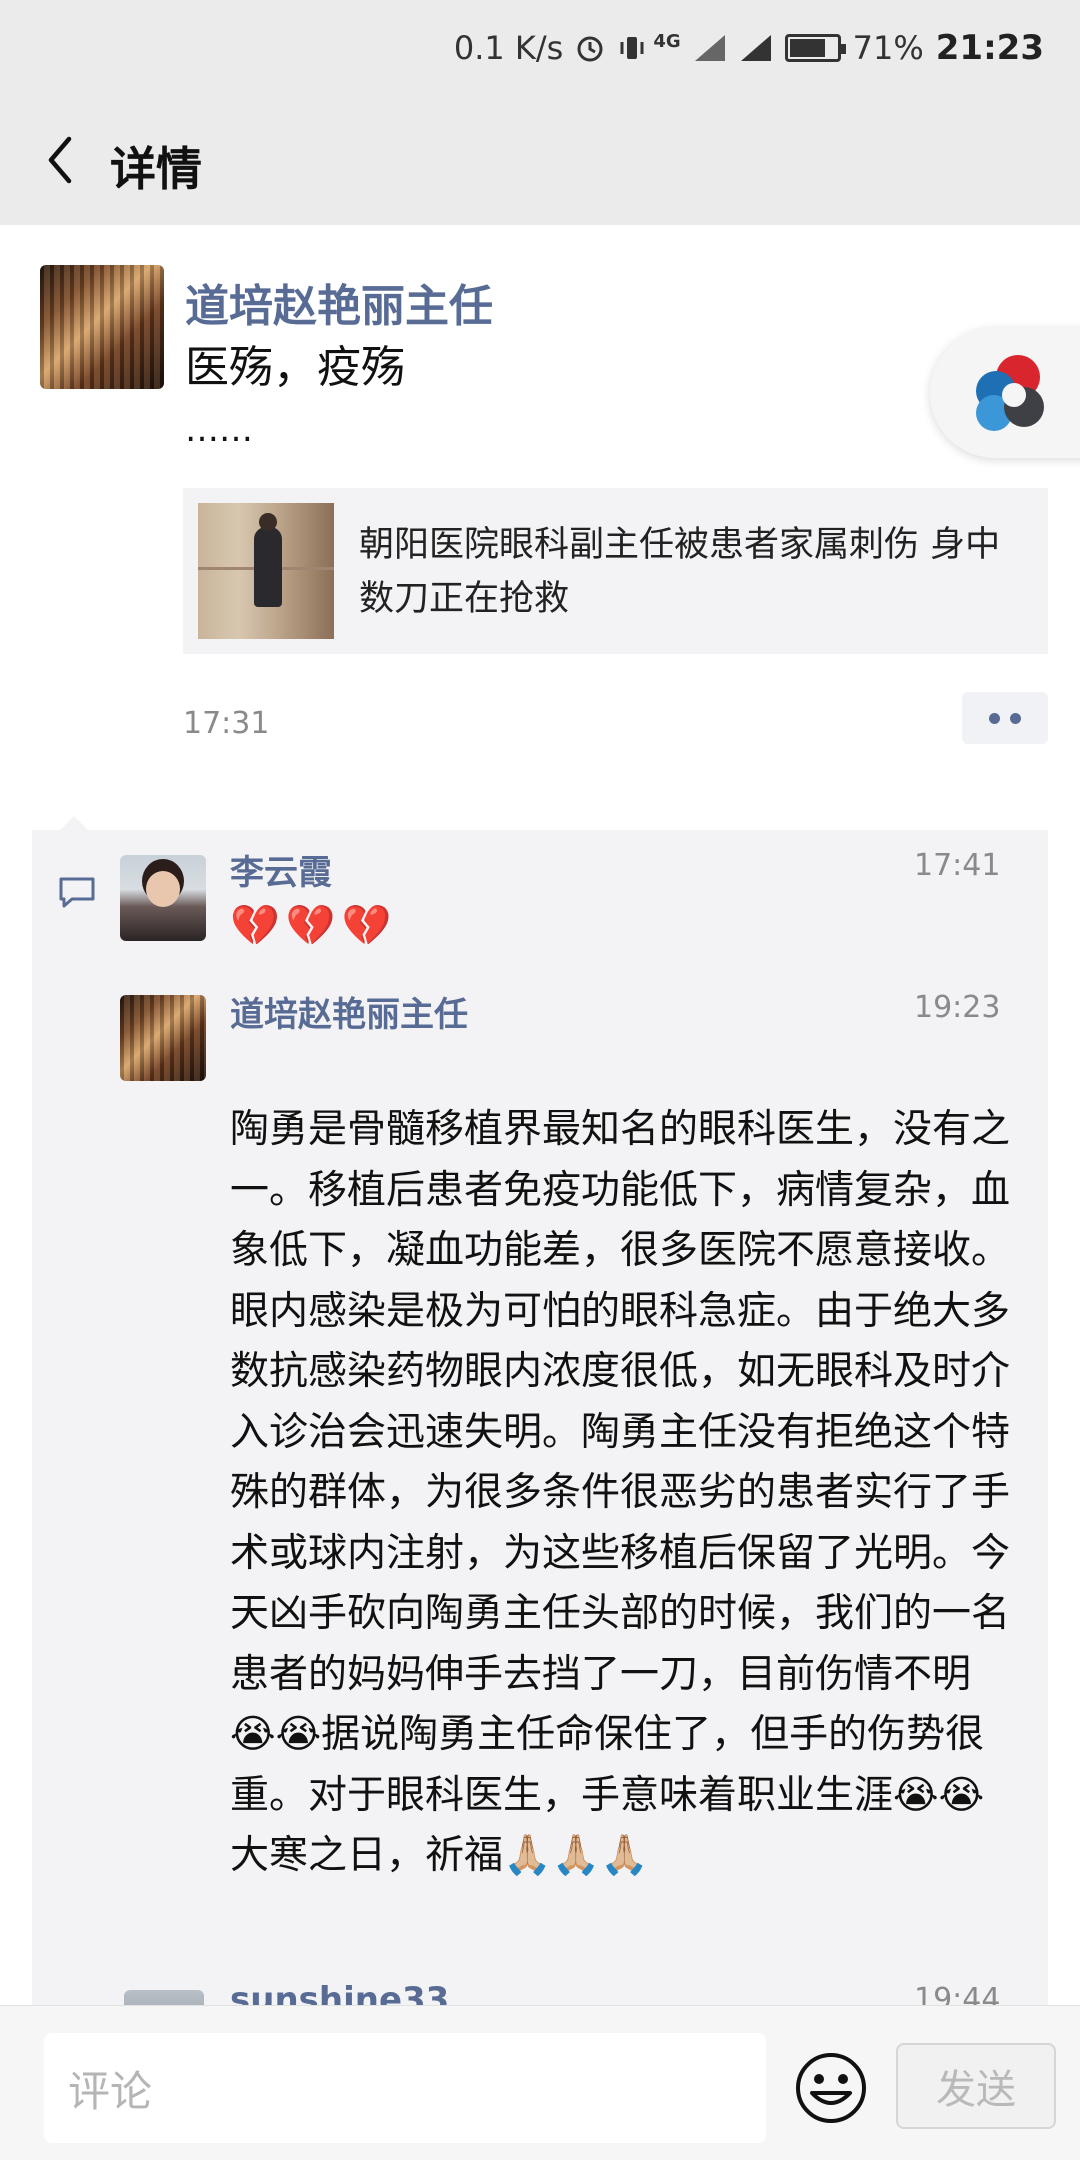 This screenshot has width=1080, height=2160. I want to click on signal-icon, so click(709, 48).